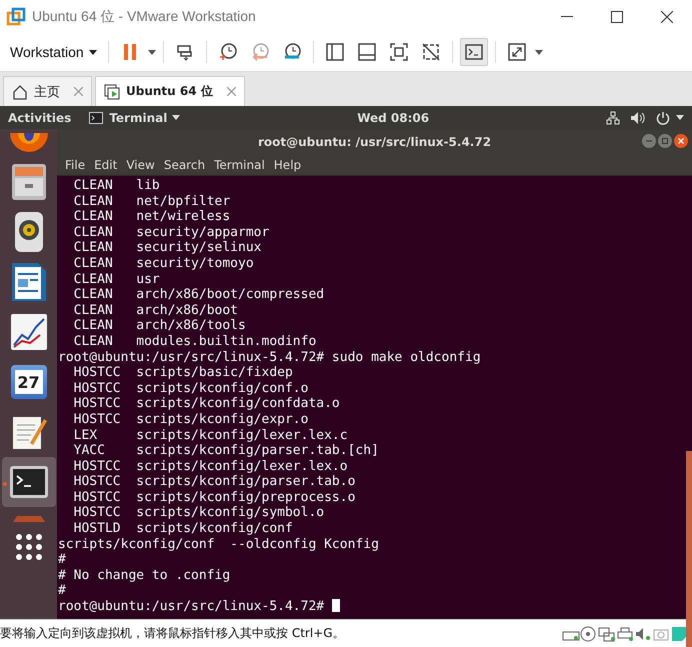  Describe the element at coordinates (170, 91) in the screenshot. I see `tab: Ubuntu 64 位` at that location.